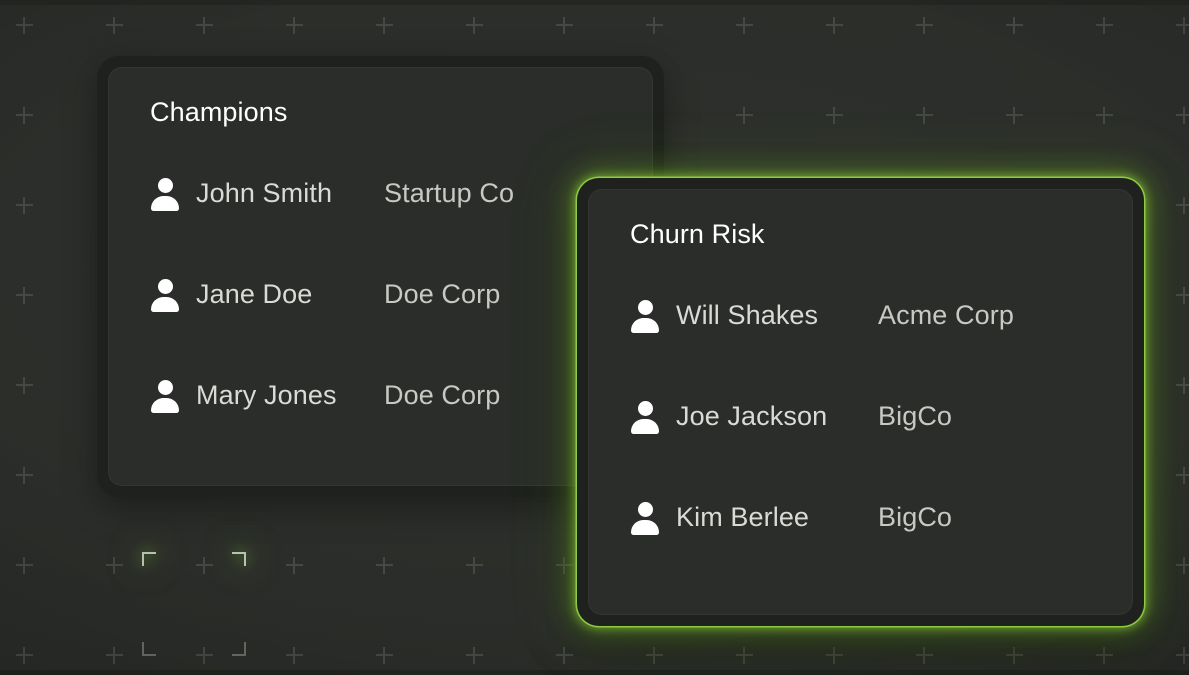 This screenshot has height=675, width=1189. What do you see at coordinates (594, 672) in the screenshot?
I see `background-bottom-strip` at bounding box center [594, 672].